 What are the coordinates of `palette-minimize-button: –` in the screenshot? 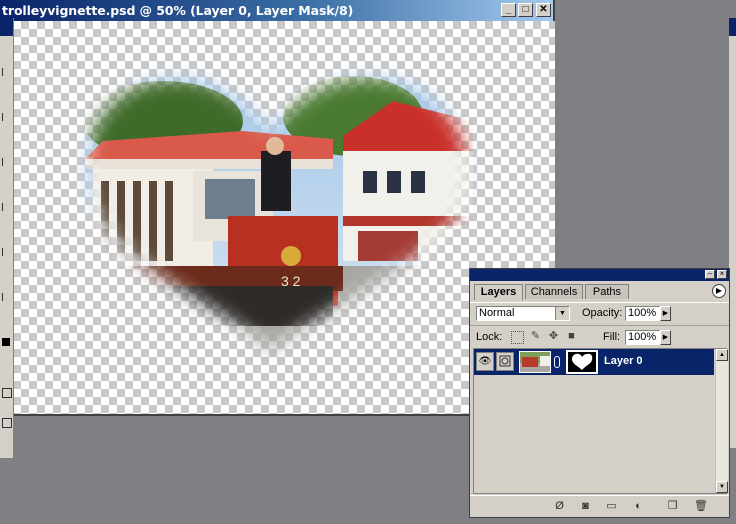 It's located at (710, 274).